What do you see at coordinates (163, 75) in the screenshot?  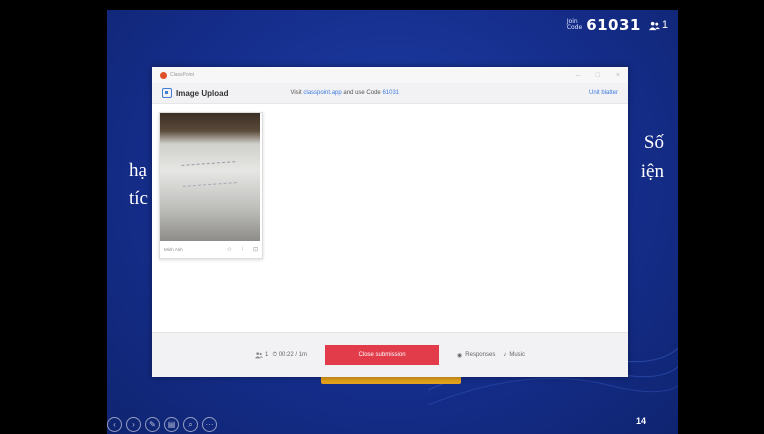 I see `app-logo-icon` at bounding box center [163, 75].